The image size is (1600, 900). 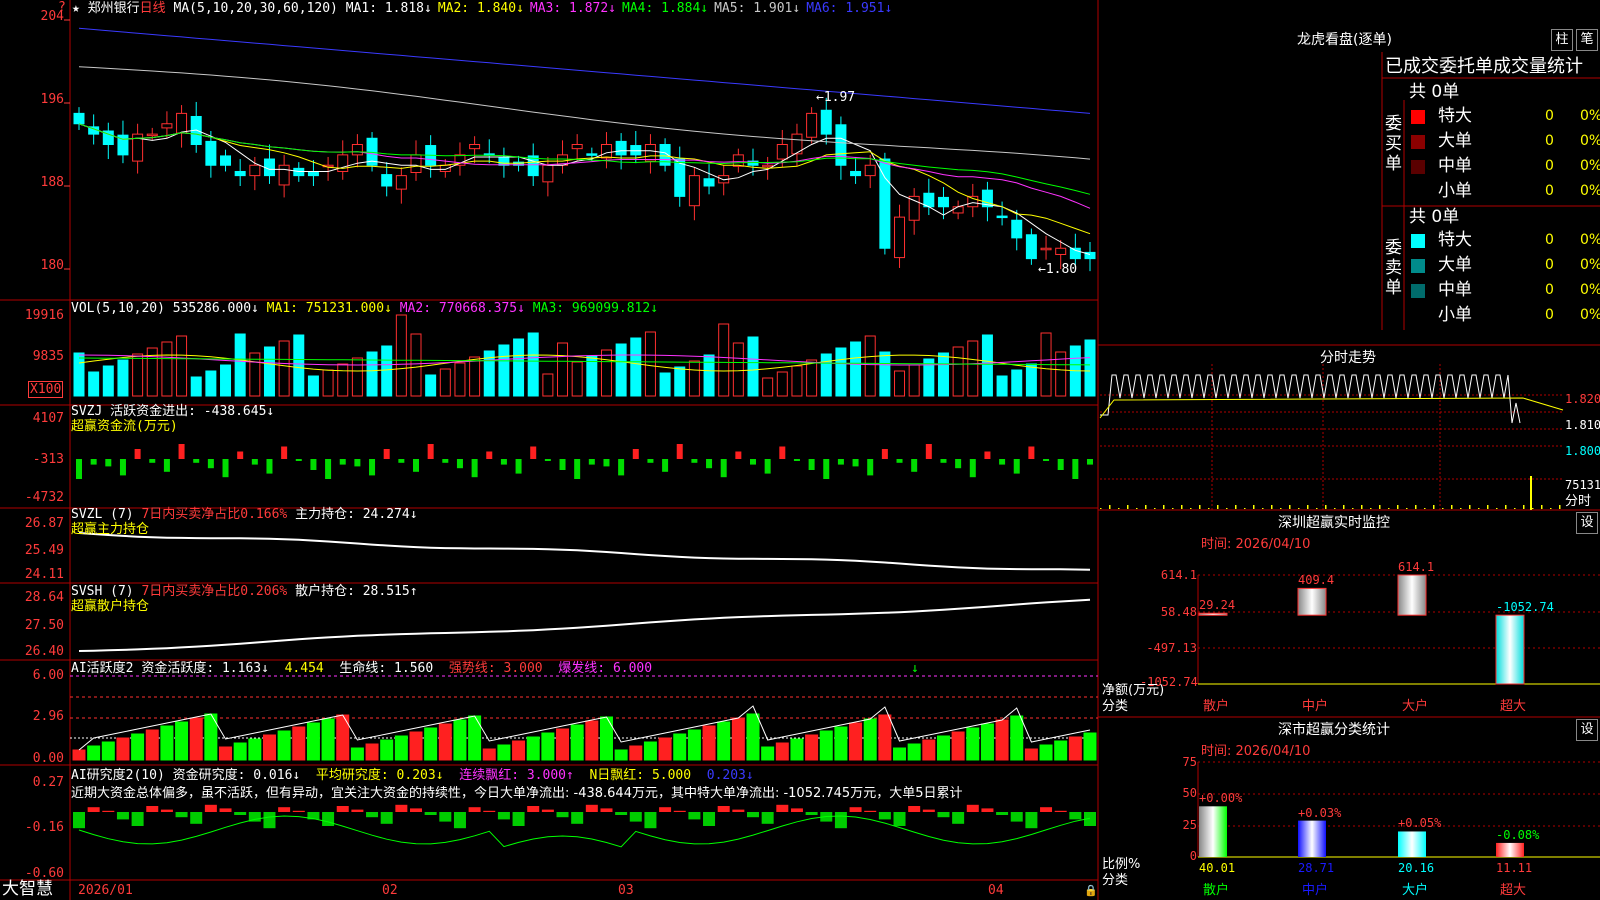 What do you see at coordinates (110, 606) in the screenshot?
I see `svsh-subtitle: 超赢散户持仓` at bounding box center [110, 606].